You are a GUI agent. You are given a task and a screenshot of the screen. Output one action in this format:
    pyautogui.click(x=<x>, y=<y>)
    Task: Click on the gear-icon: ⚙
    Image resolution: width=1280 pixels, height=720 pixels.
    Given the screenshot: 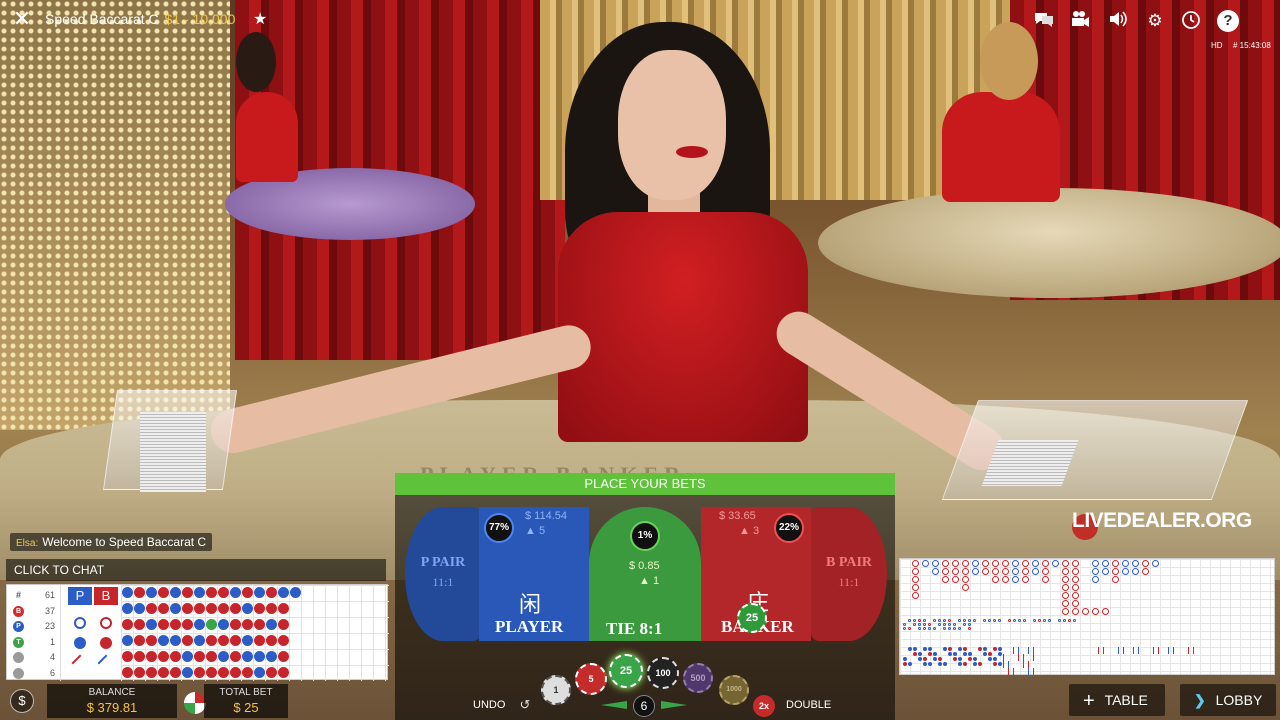 What is the action you would take?
    pyautogui.click(x=1155, y=21)
    